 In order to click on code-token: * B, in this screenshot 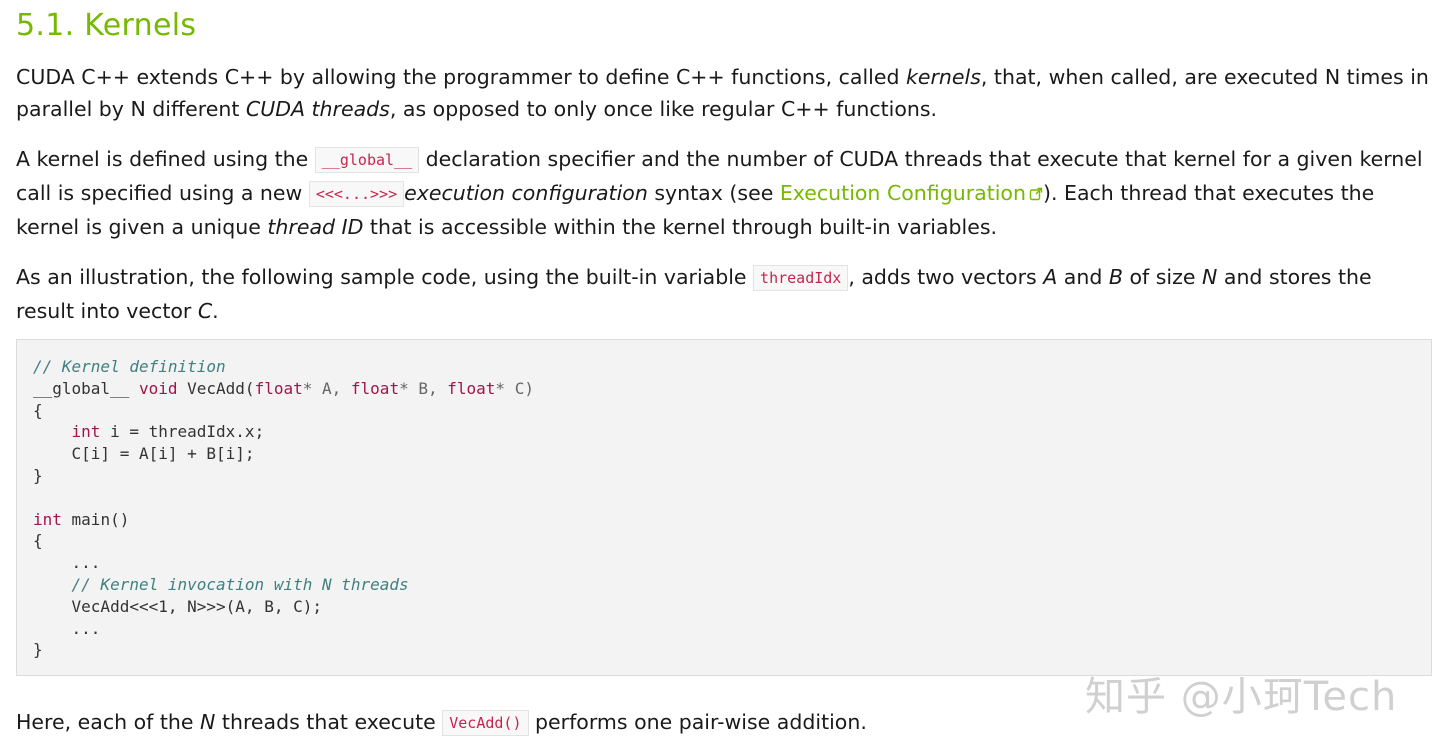, I will do `click(423, 388)`.